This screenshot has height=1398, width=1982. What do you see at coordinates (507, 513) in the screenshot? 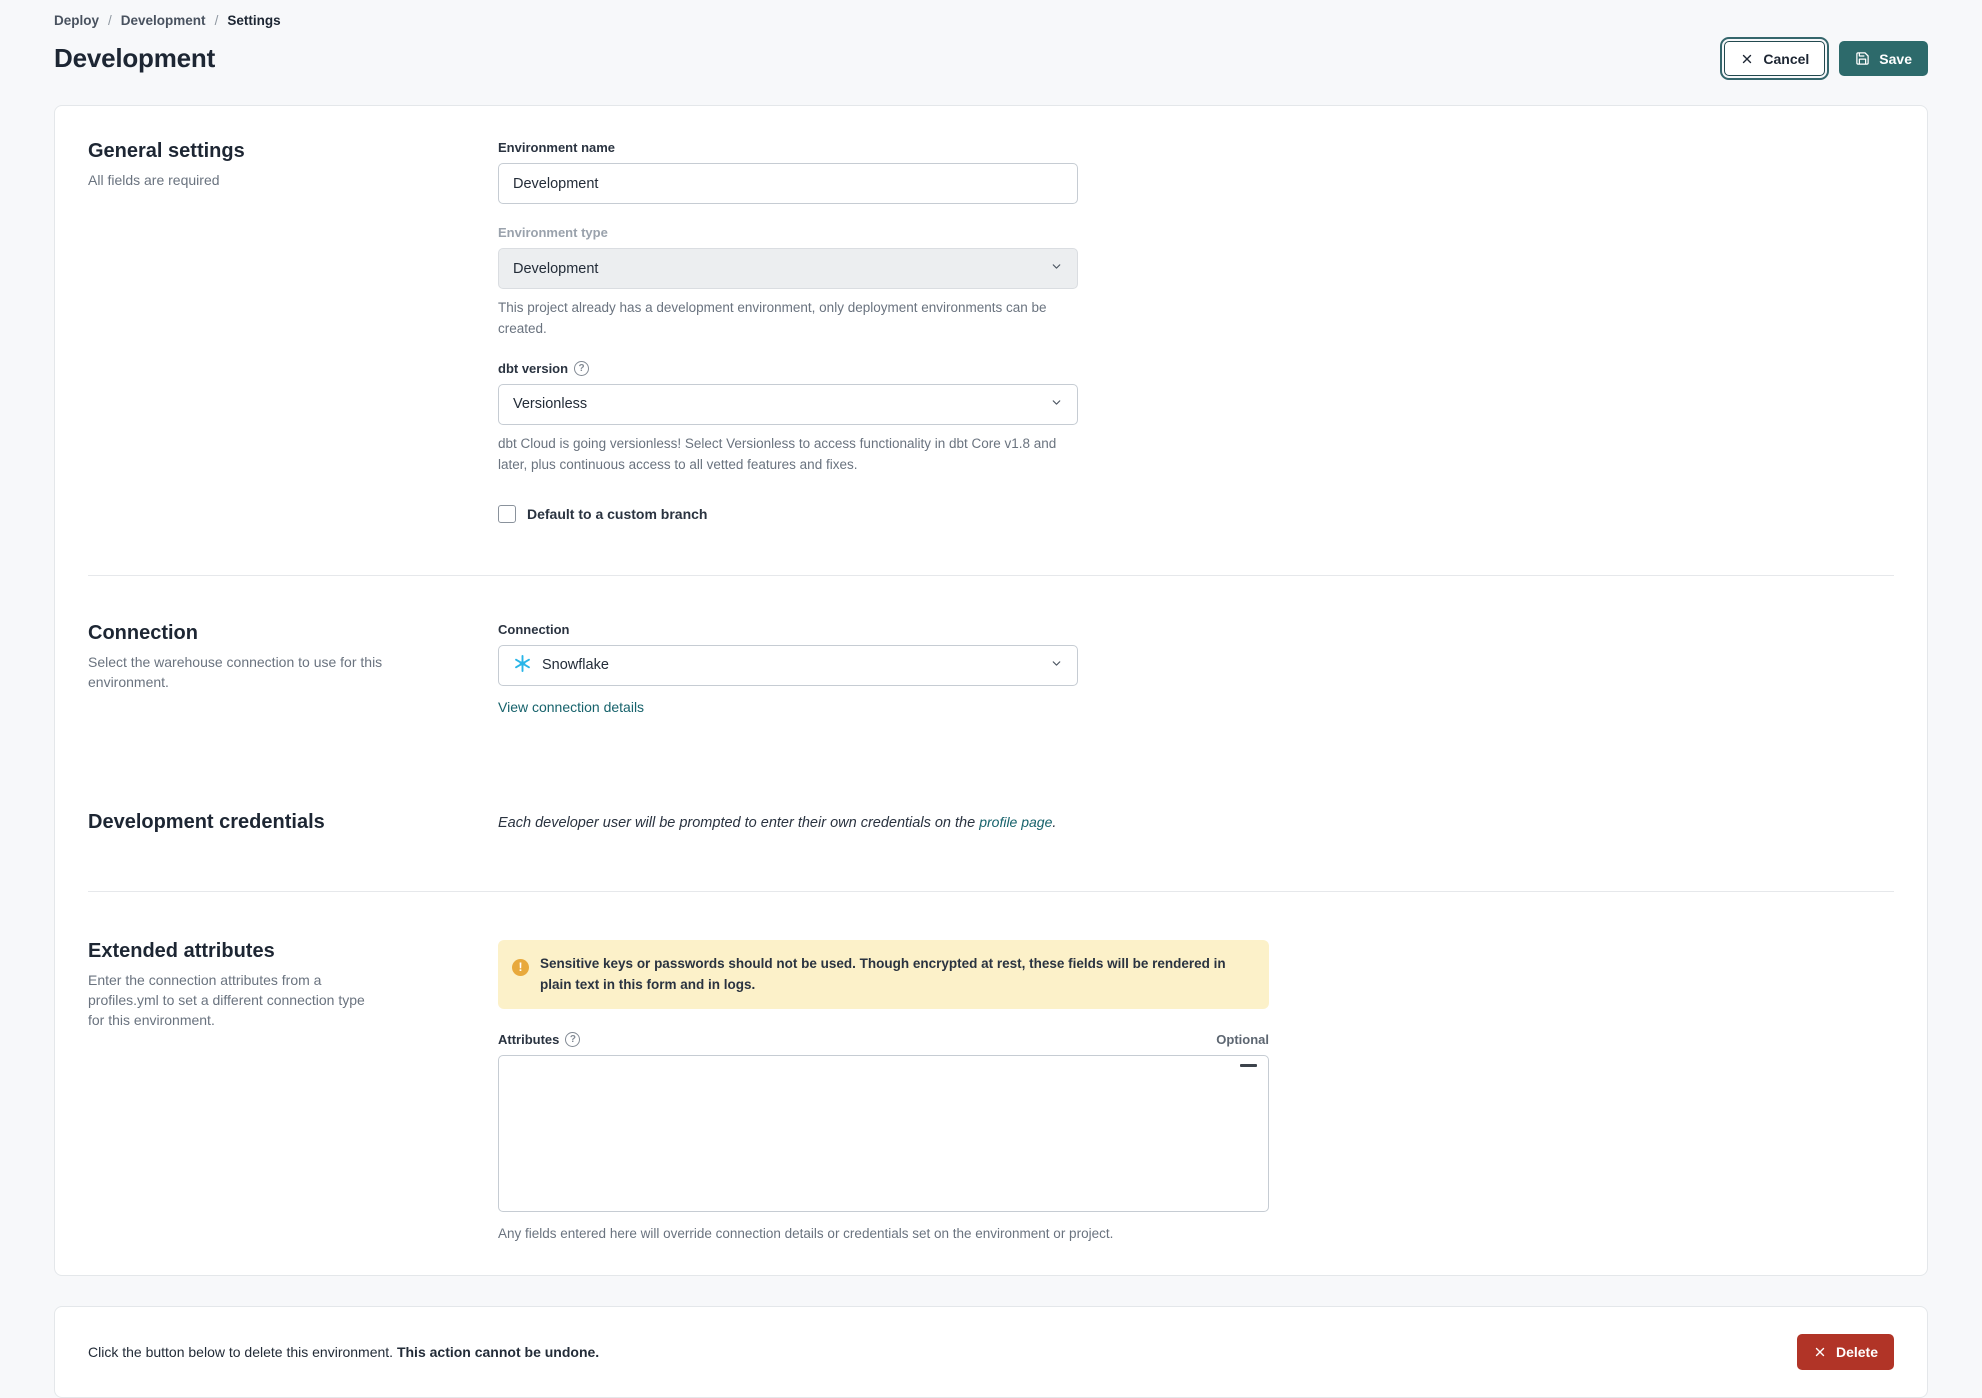
I see `checkbox-unchecked-icon` at bounding box center [507, 513].